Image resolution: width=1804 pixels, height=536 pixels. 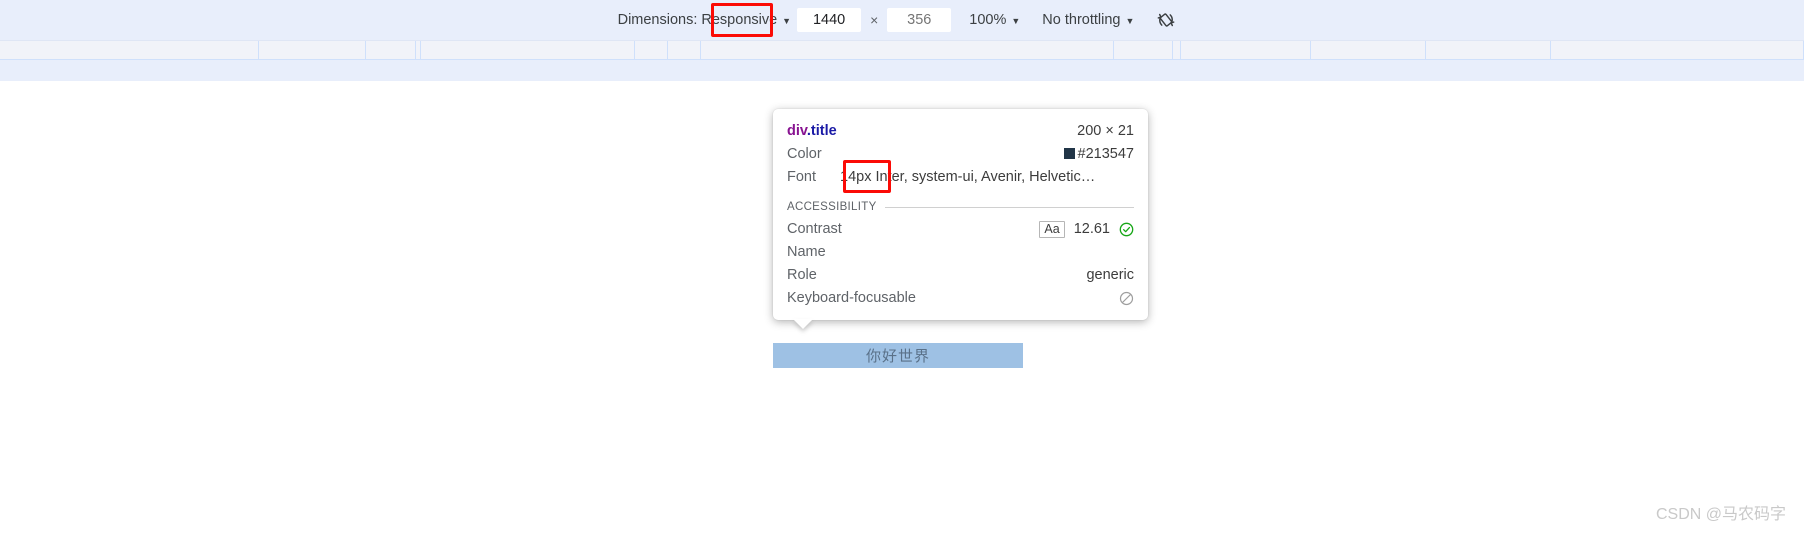 I want to click on tooltip-accessibility-header: ACCESSIBILITY, so click(x=960, y=207).